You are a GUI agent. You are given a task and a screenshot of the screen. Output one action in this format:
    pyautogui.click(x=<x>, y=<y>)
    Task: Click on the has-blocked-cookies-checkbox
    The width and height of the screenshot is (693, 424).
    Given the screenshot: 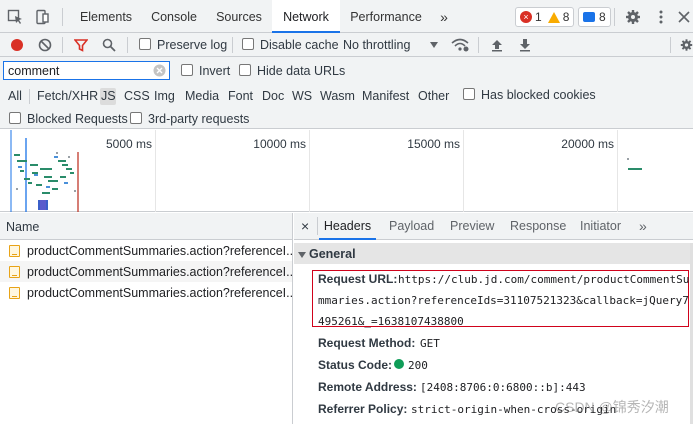 What is the action you would take?
    pyautogui.click(x=469, y=94)
    